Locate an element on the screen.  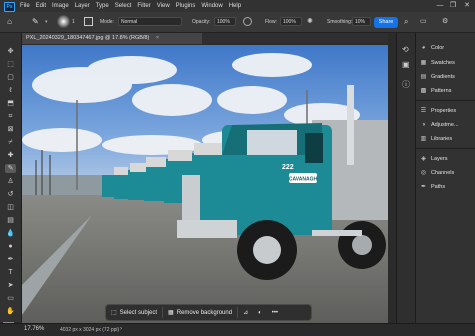
gradient-tool-icon: ▤ is located at coordinates (10, 220).